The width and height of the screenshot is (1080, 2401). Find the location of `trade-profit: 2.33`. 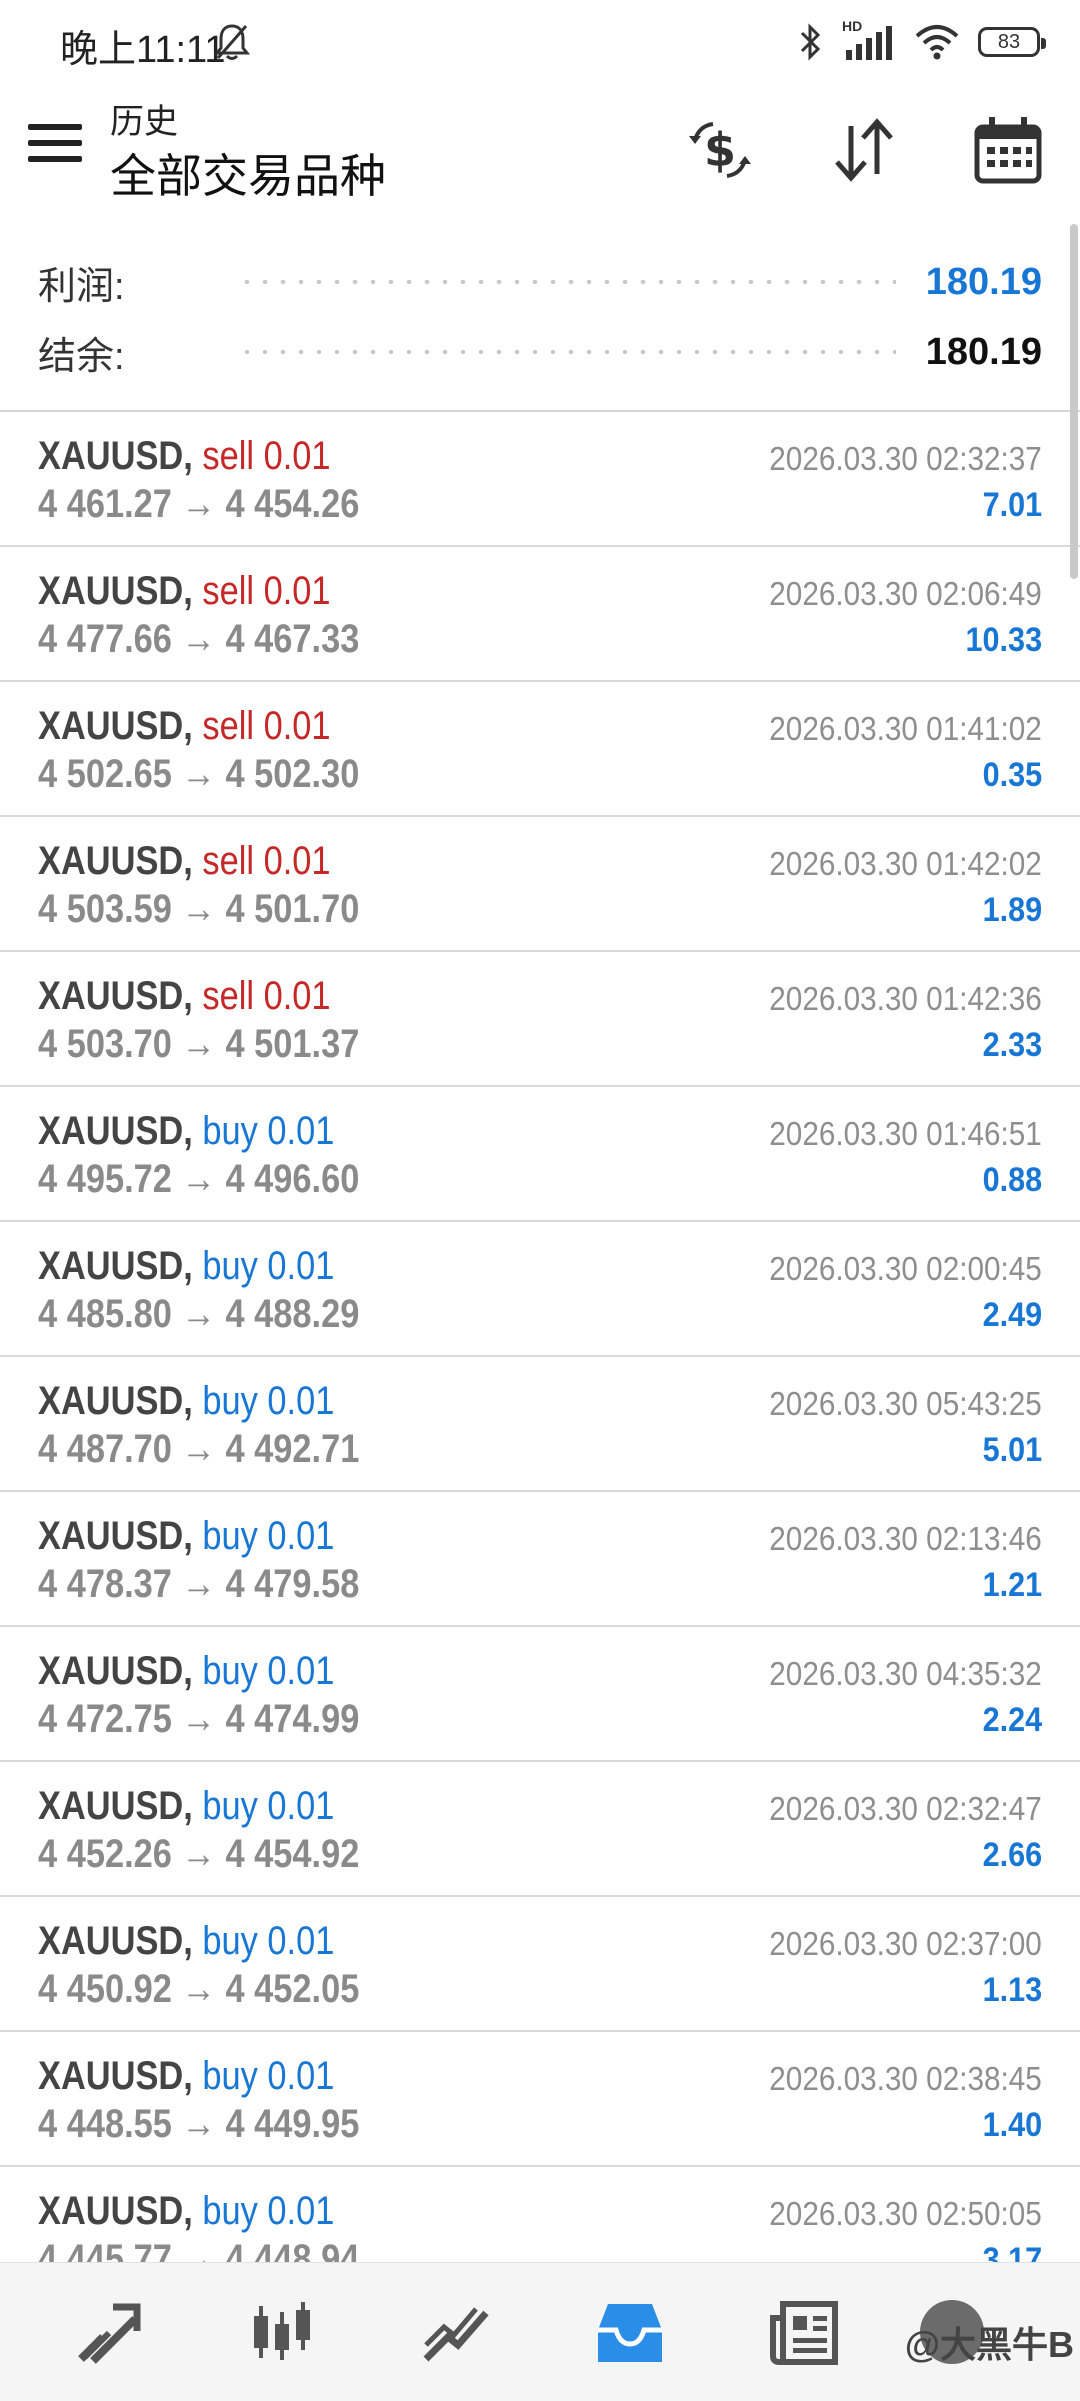

trade-profit: 2.33 is located at coordinates (1012, 1045).